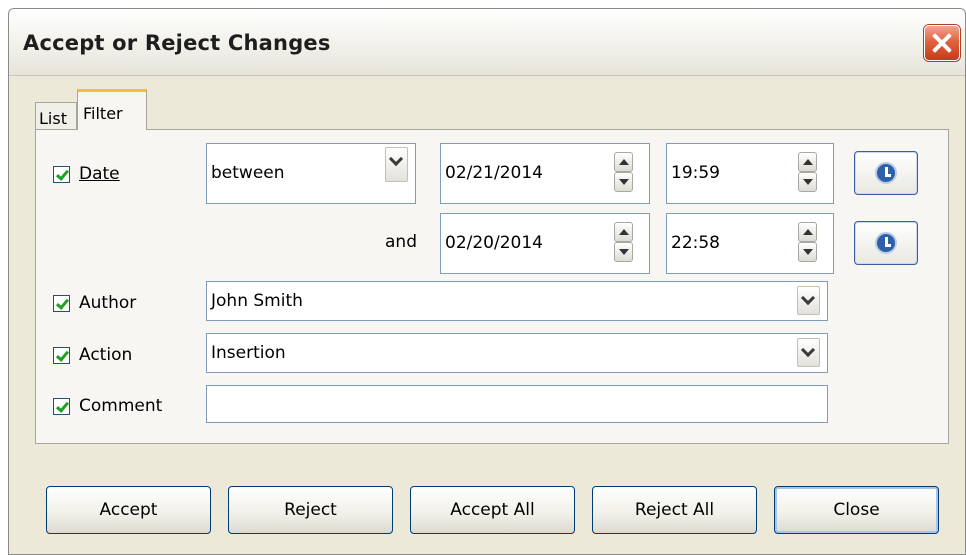  Describe the element at coordinates (121, 406) in the screenshot. I see `comment-label: Comment` at that location.